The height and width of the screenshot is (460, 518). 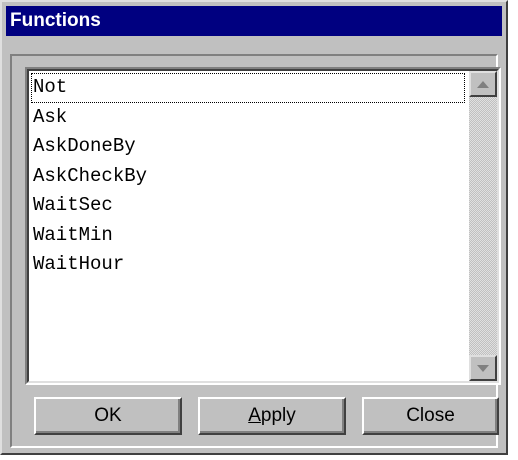 I want to click on scroll-down-button, so click(x=483, y=368).